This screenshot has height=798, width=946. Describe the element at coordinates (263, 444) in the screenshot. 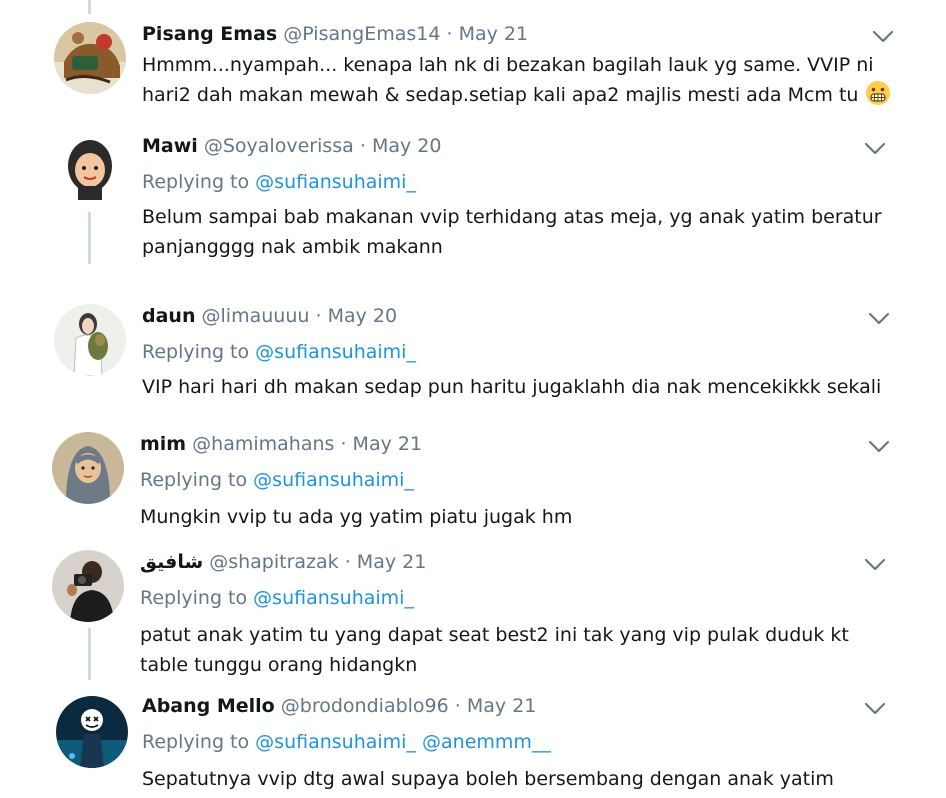

I see `username: @hamimahans` at that location.